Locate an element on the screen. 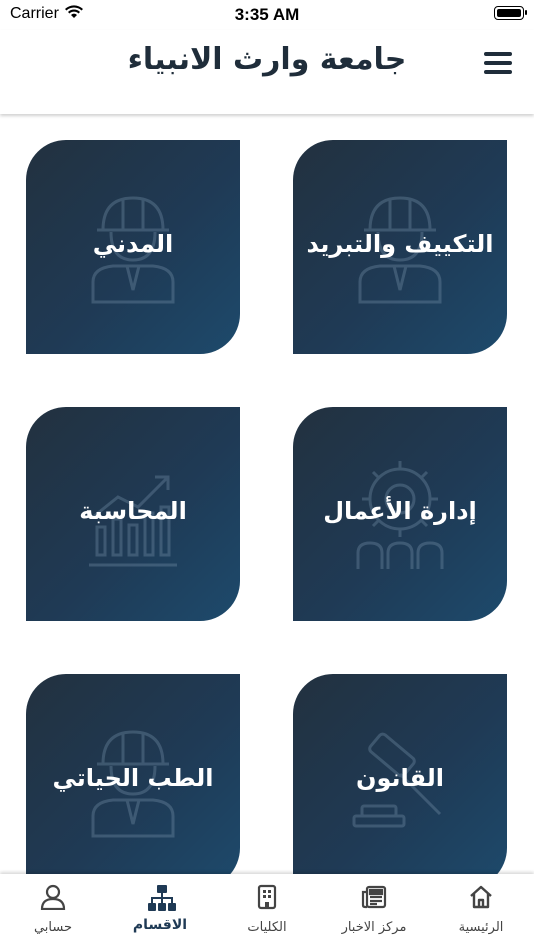 The height and width of the screenshot is (950, 534). tab-colleges: الكليات is located at coordinates (267, 912).